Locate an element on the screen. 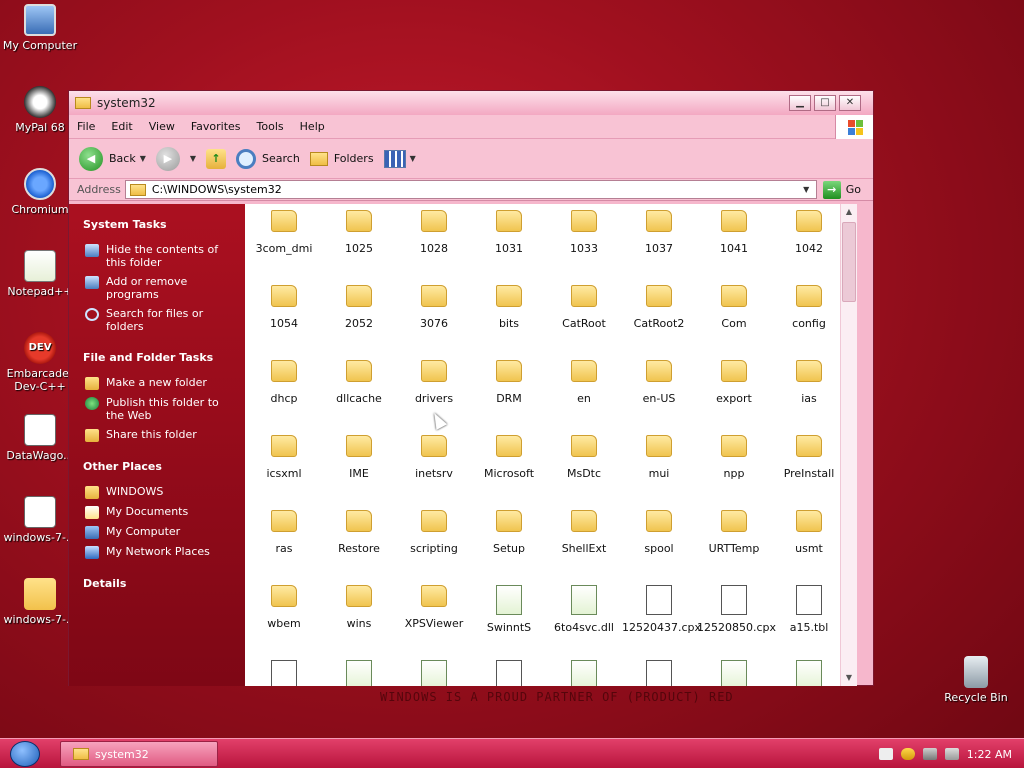 The height and width of the screenshot is (768, 1024). folder-item: drivers is located at coordinates (434, 382).